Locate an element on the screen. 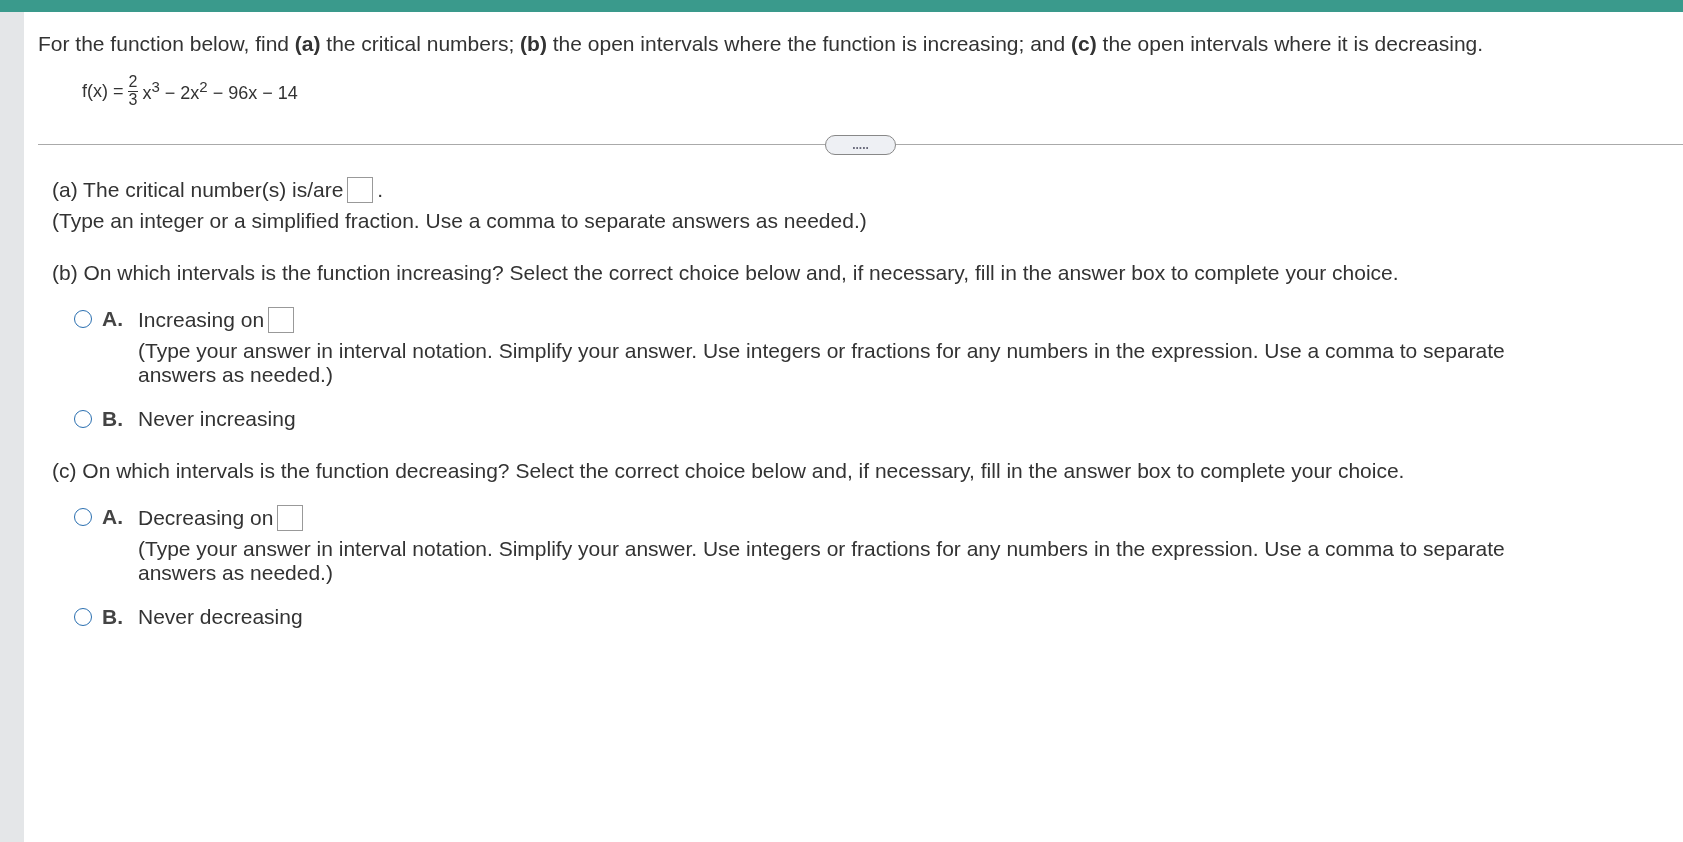 Image resolution: width=1683 pixels, height=842 pixels. choice-label: Increasing on is located at coordinates (201, 319).